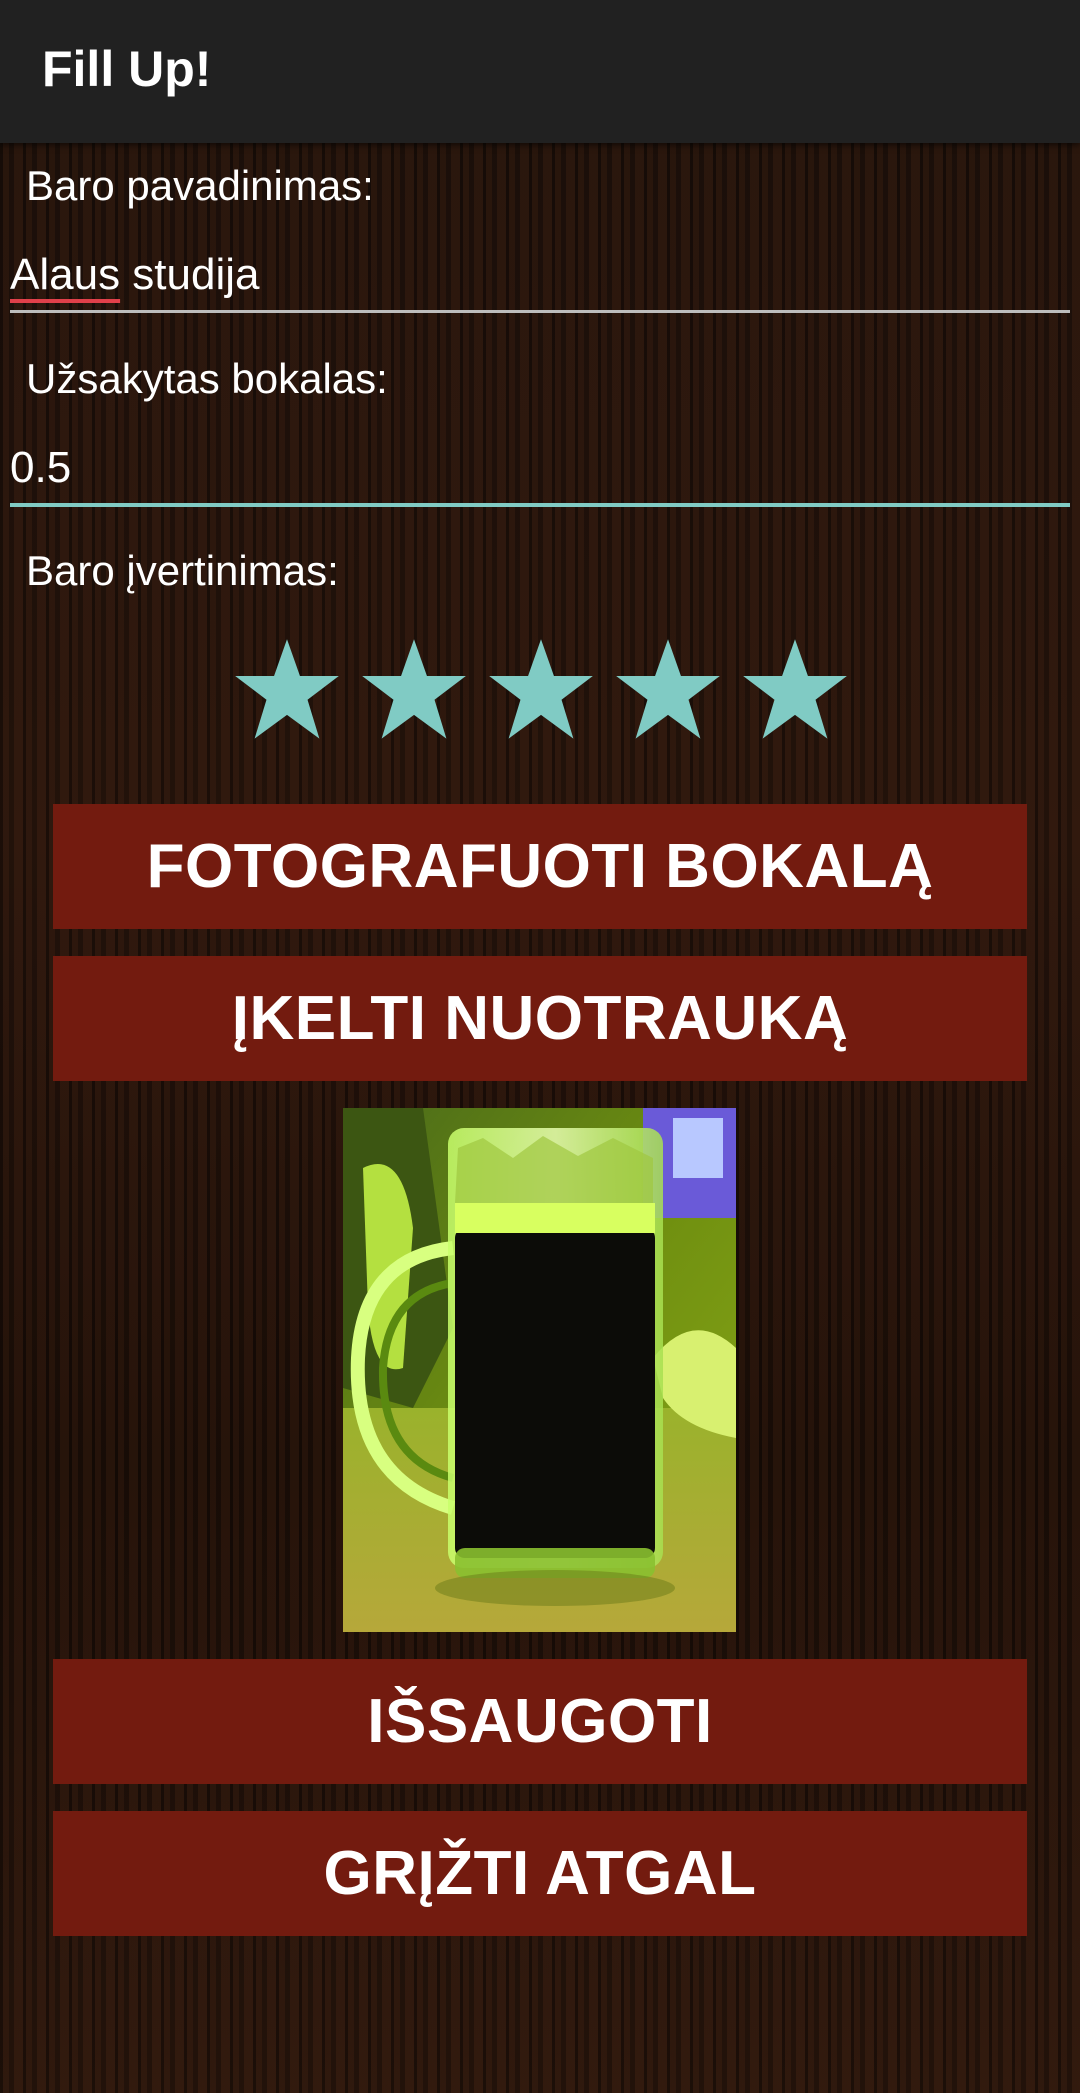  I want to click on upload-photo-button: ĮKELTI NUOTRAUKĄ, so click(540, 1018).